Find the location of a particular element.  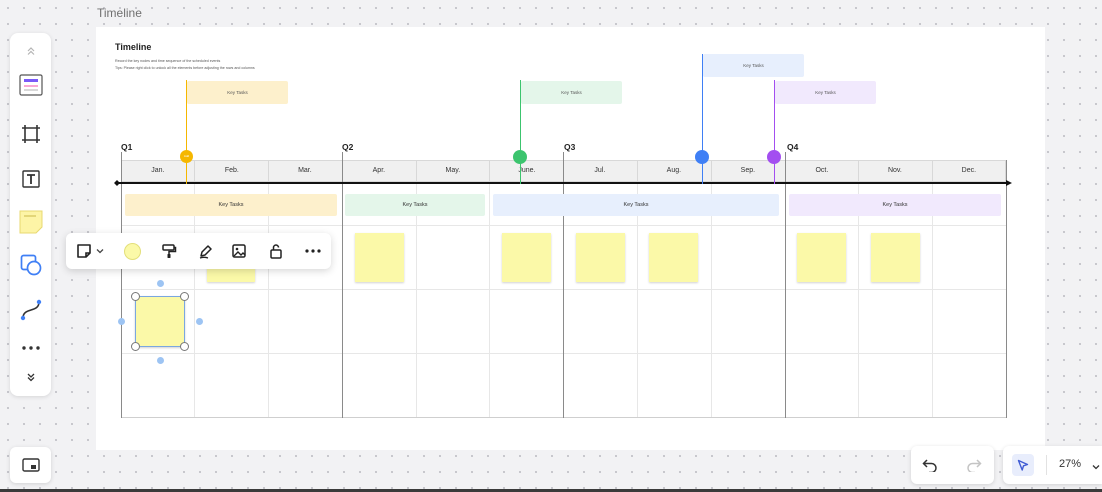

template-icon is located at coordinates (30, 84).